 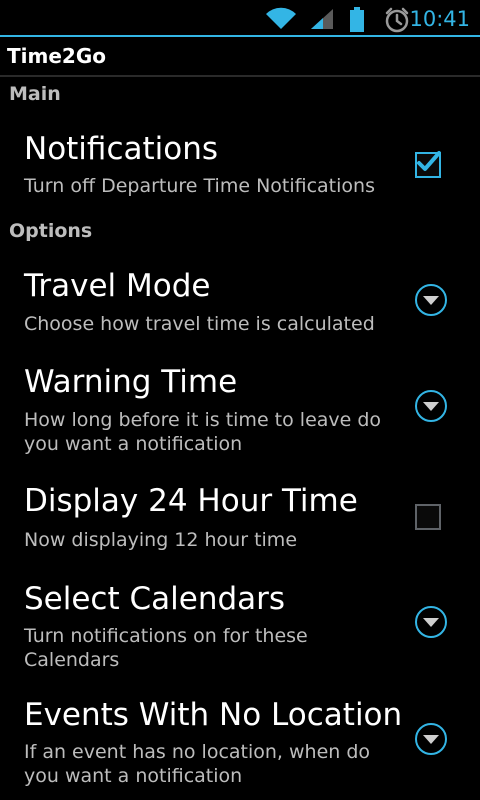 What do you see at coordinates (281, 21) in the screenshot?
I see `wifi-icon` at bounding box center [281, 21].